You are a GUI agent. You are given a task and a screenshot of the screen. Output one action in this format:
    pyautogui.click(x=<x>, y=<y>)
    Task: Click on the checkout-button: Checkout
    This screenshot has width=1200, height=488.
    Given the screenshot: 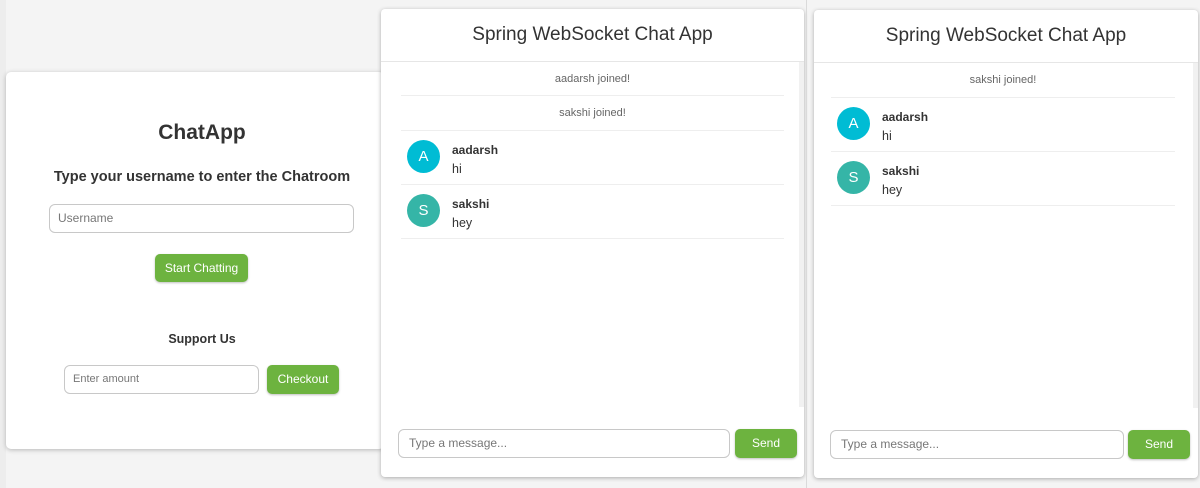 What is the action you would take?
    pyautogui.click(x=303, y=379)
    